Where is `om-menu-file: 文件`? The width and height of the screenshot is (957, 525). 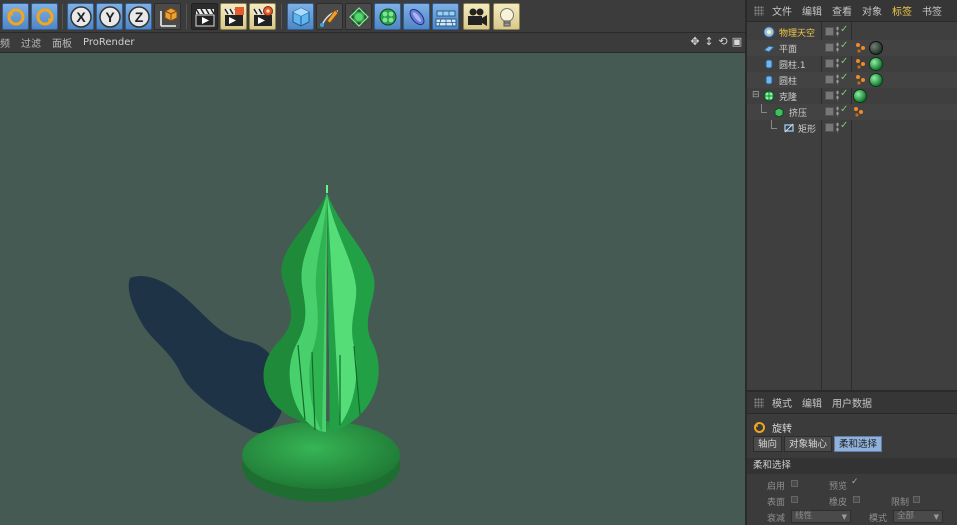
om-menu-file: 文件 is located at coordinates (782, 10).